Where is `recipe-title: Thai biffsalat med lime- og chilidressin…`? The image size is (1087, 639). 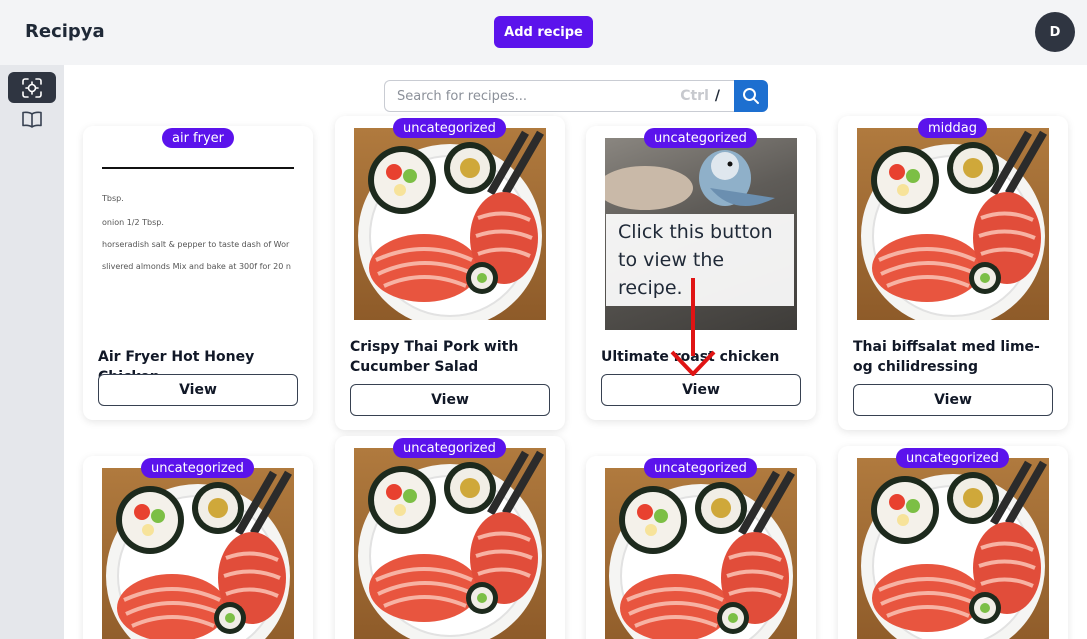 recipe-title: Thai biffsalat med lime- og chilidressin… is located at coordinates (958, 357).